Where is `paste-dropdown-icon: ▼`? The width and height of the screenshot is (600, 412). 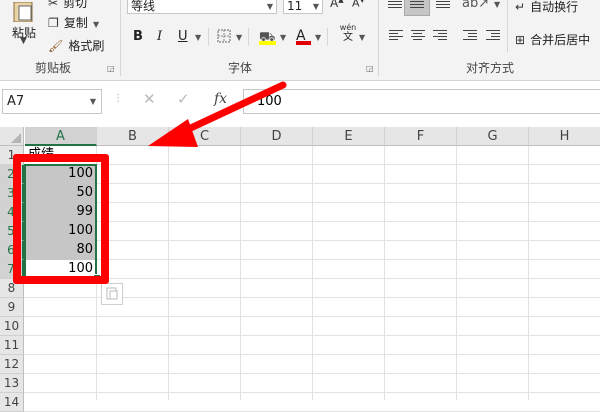
paste-dropdown-icon: ▼ is located at coordinates (23, 41).